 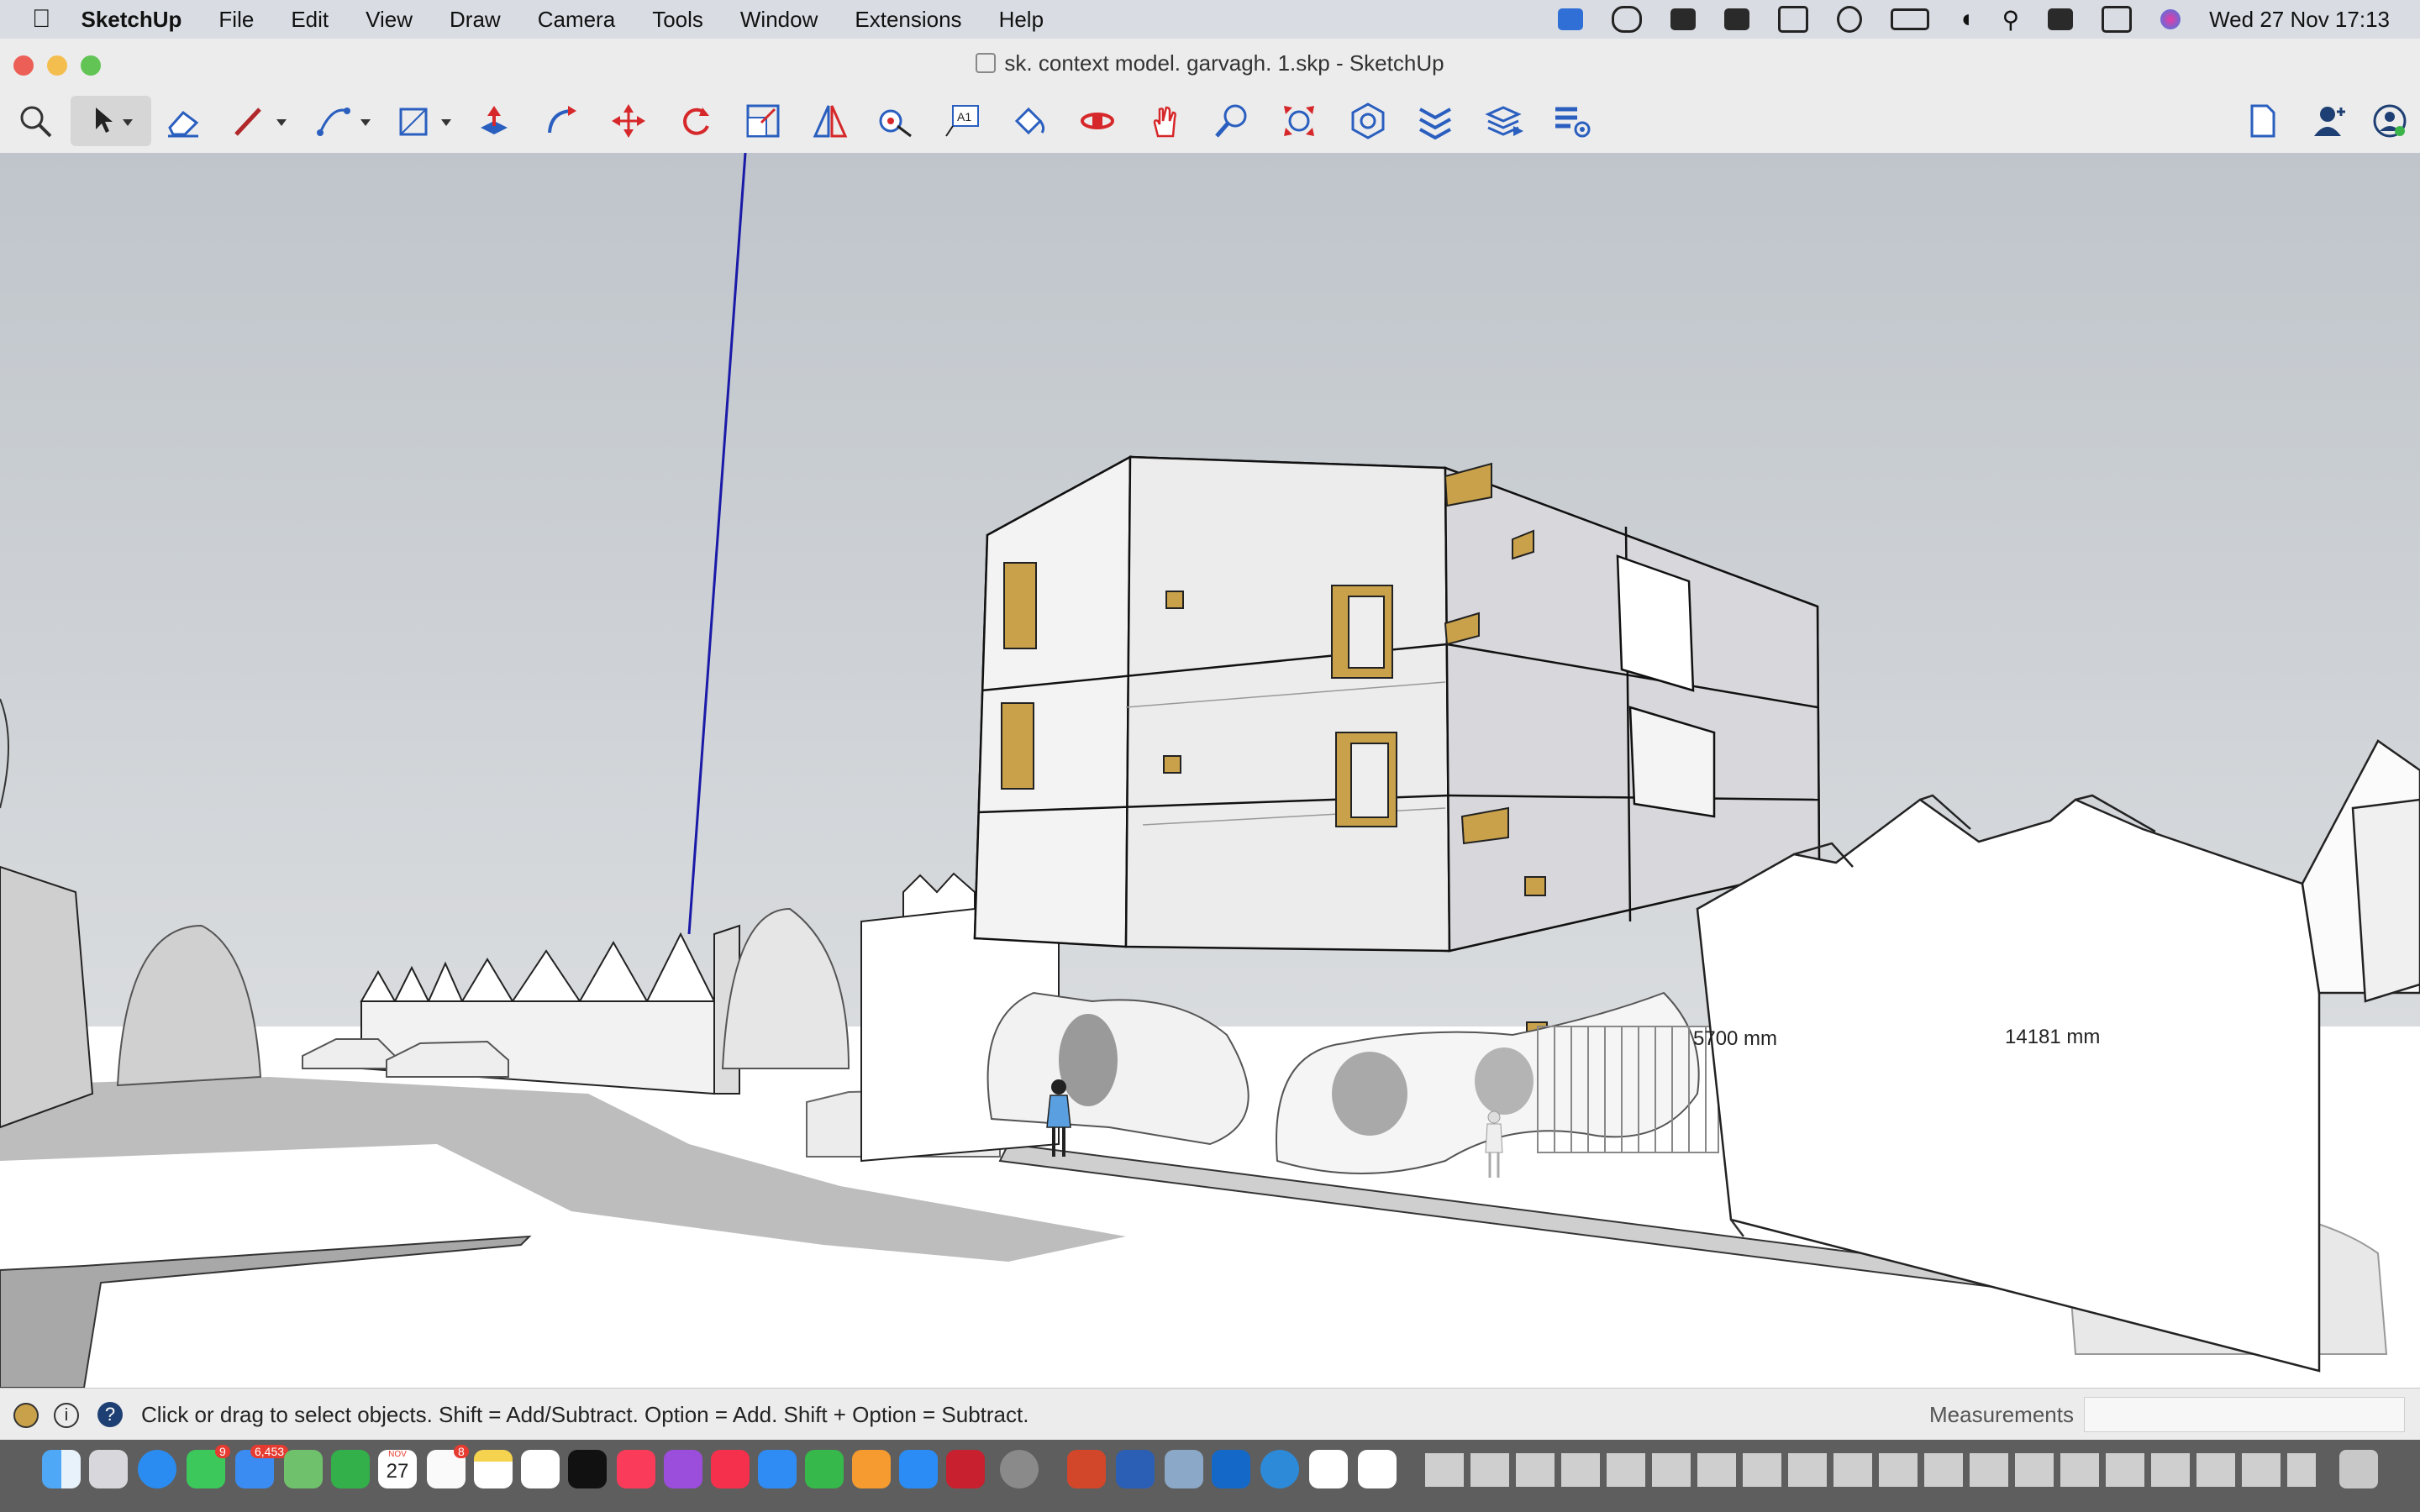 What do you see at coordinates (397, 1471) in the screenshot?
I see `calendar-day: 27` at bounding box center [397, 1471].